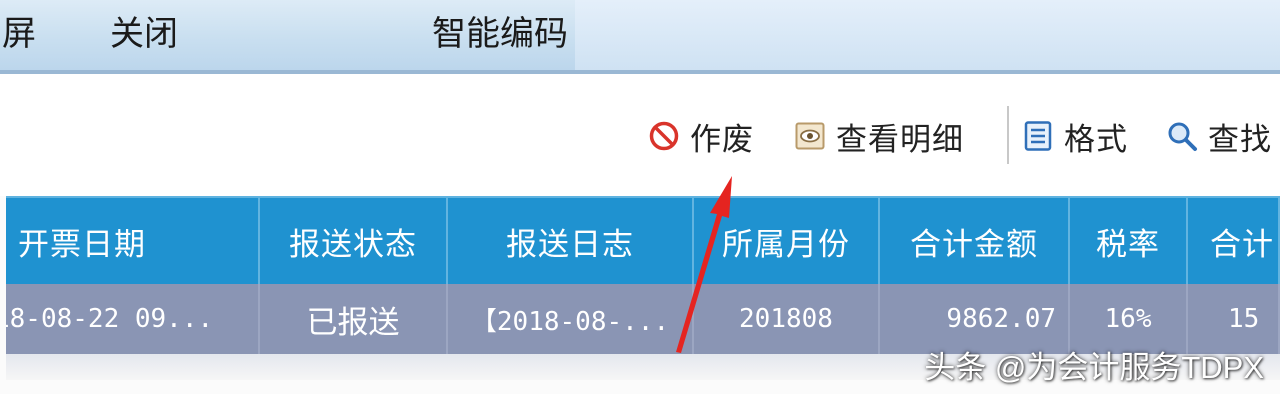  I want to click on find-button: 查找, so click(1219, 136).